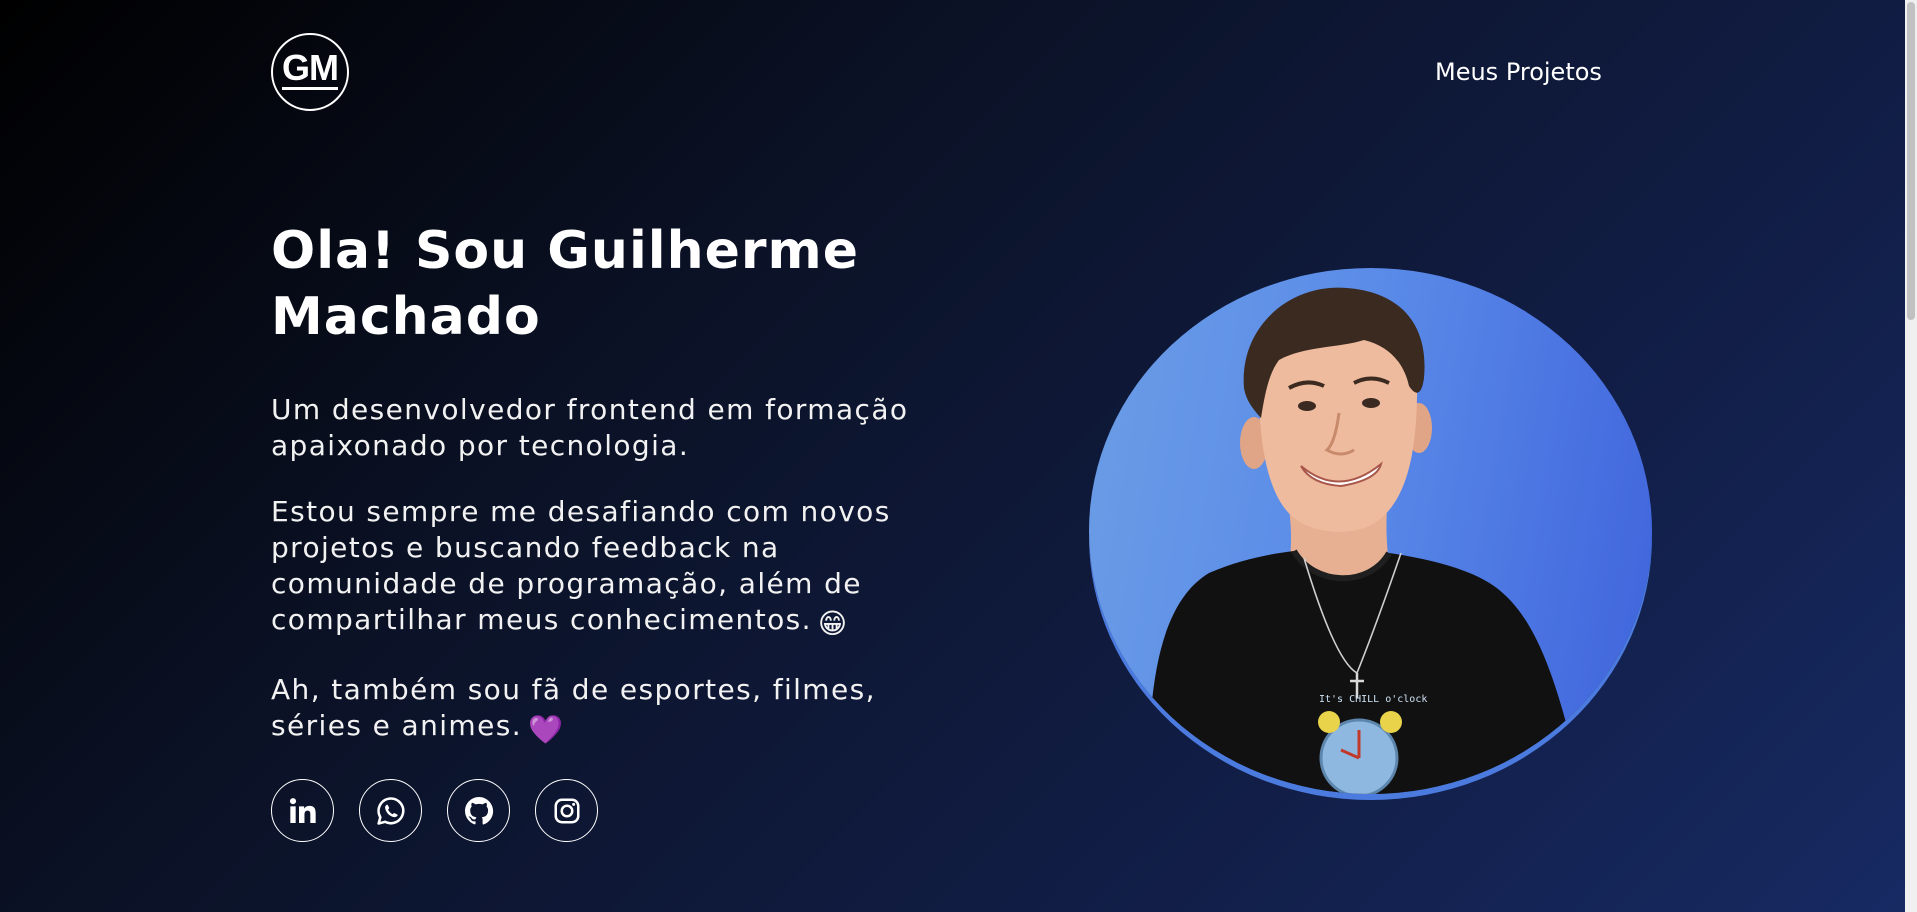 The width and height of the screenshot is (1917, 912). I want to click on scrollbar, so click(1911, 456).